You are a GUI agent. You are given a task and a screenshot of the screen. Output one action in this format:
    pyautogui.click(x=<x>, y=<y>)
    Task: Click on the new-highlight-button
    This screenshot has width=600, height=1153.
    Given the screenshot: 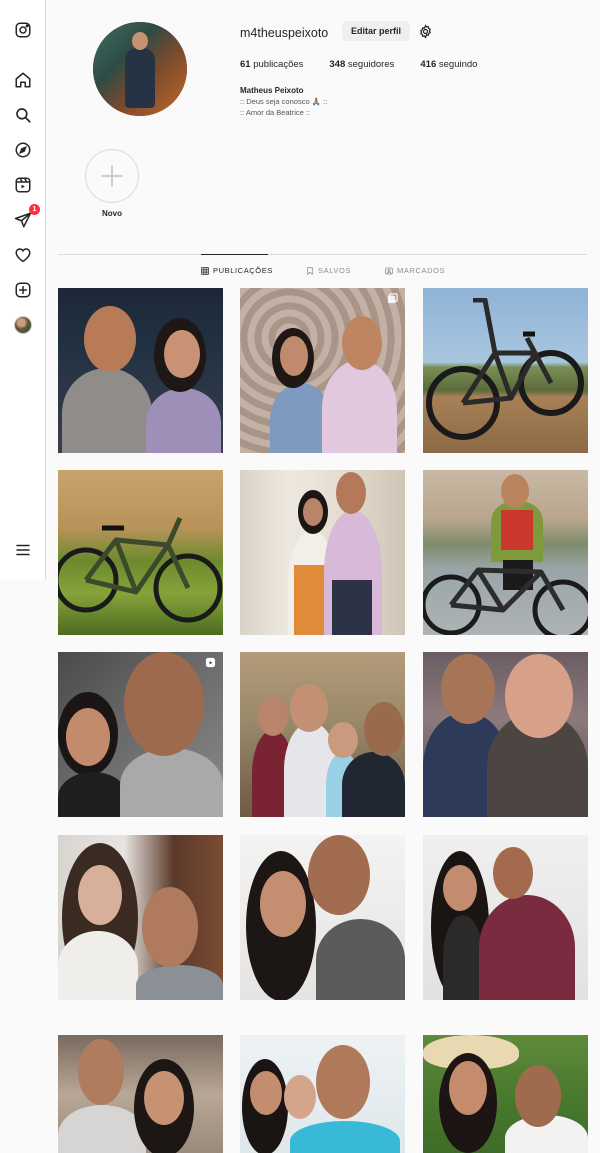 What is the action you would take?
    pyautogui.click(x=112, y=176)
    